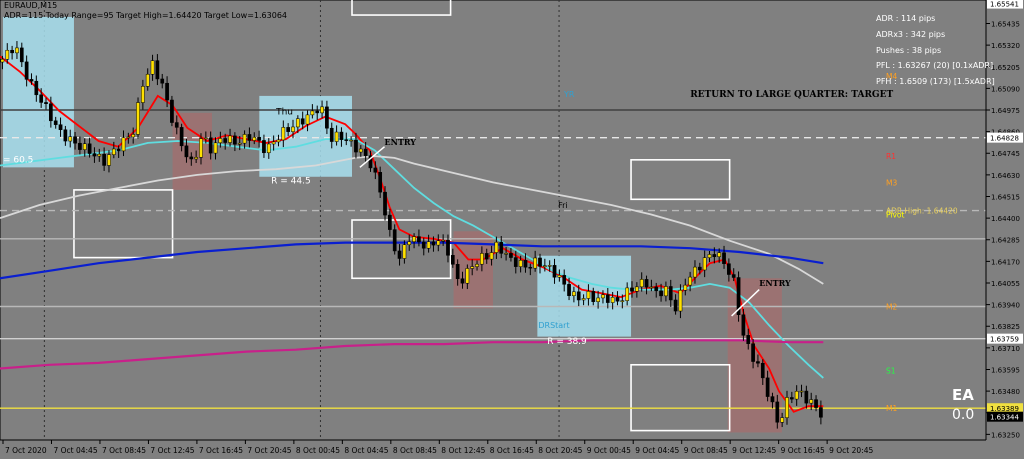  What do you see at coordinates (1005, 46) in the screenshot?
I see `y-tick-label-1: 1.65320` at bounding box center [1005, 46].